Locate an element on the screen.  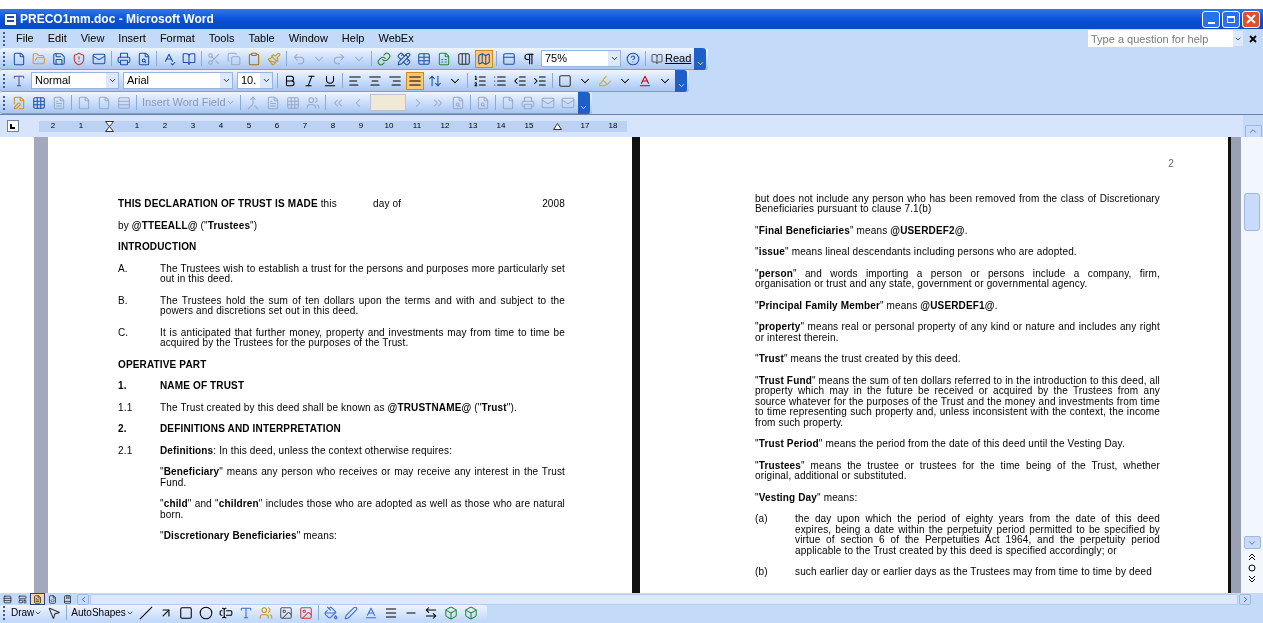
ruler-number: 17 is located at coordinates (585, 126).